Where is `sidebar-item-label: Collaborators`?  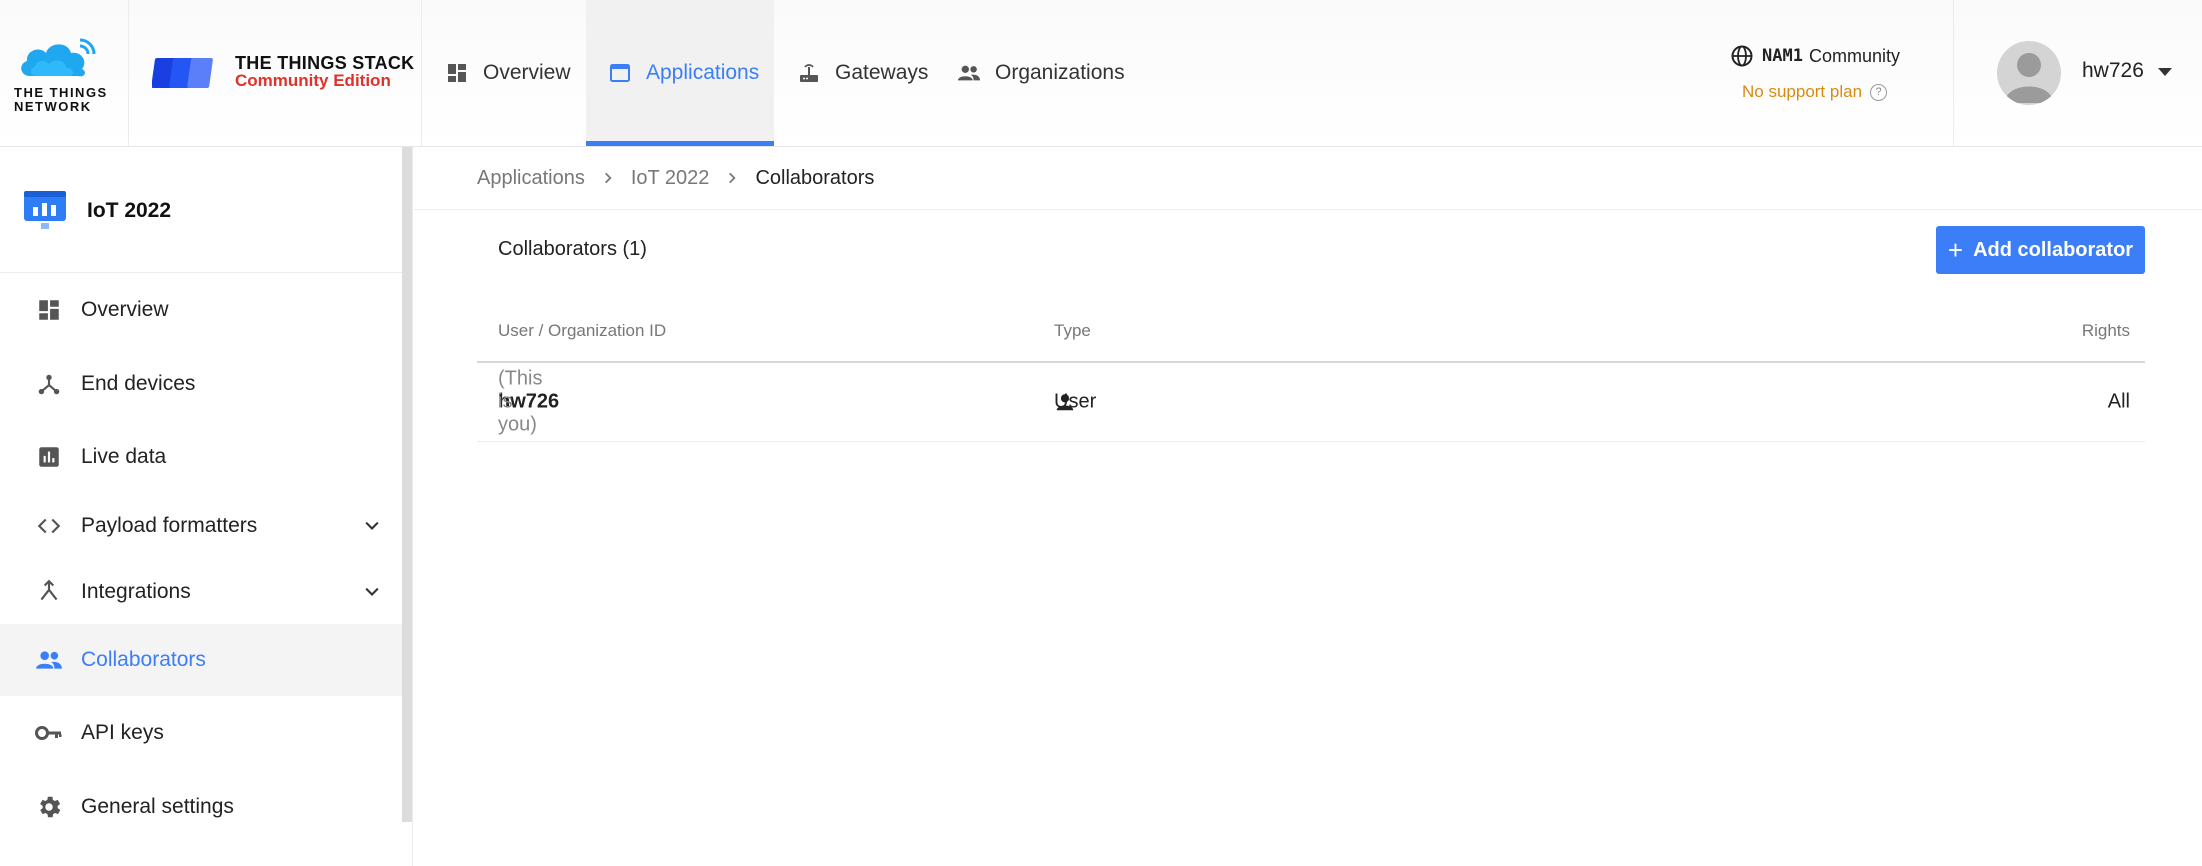 sidebar-item-label: Collaborators is located at coordinates (143, 659).